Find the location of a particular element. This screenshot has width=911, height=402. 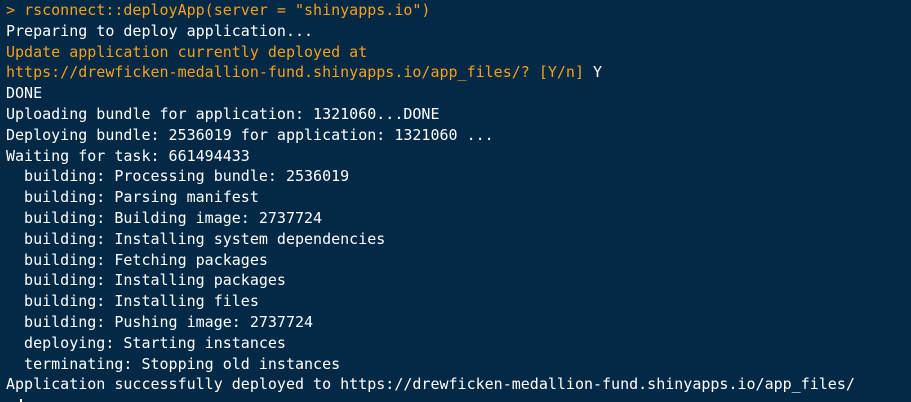

output-line: terminating: Stopping old instances is located at coordinates (173, 363).